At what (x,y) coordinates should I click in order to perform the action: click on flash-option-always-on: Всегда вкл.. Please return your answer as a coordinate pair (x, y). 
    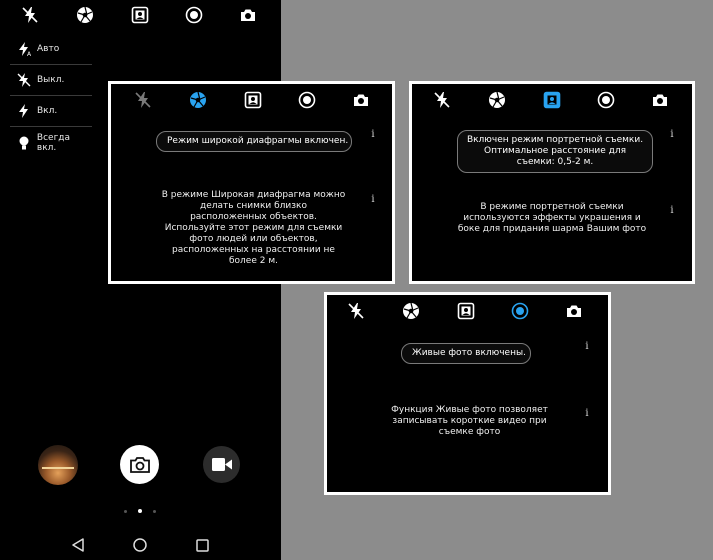
    Looking at the image, I should click on (51, 142).